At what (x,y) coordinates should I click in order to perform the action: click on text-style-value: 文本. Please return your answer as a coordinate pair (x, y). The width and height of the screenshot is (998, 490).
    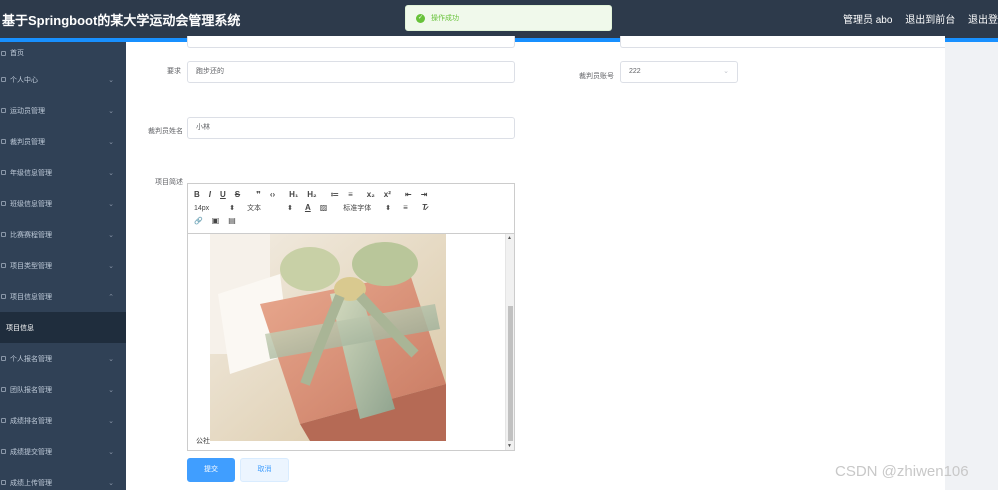
    Looking at the image, I should click on (254, 208).